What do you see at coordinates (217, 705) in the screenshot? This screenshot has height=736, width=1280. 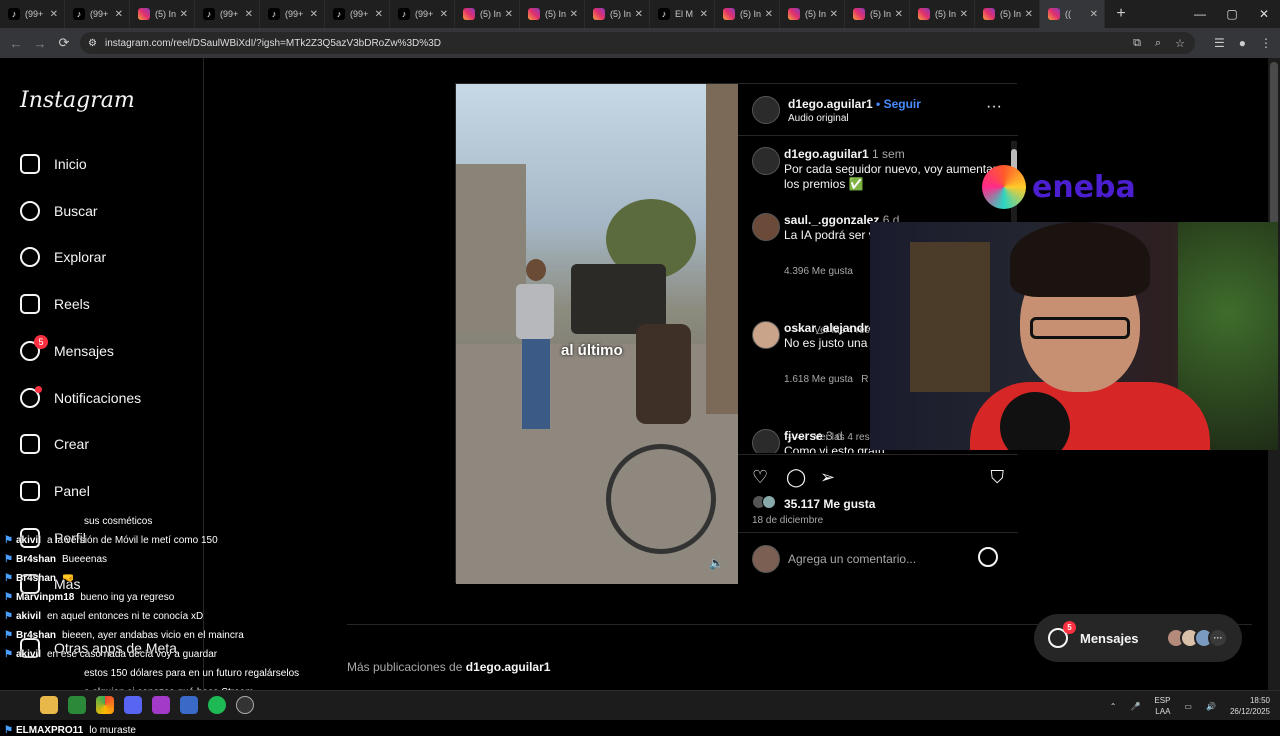 I see `spotify-icon` at bounding box center [217, 705].